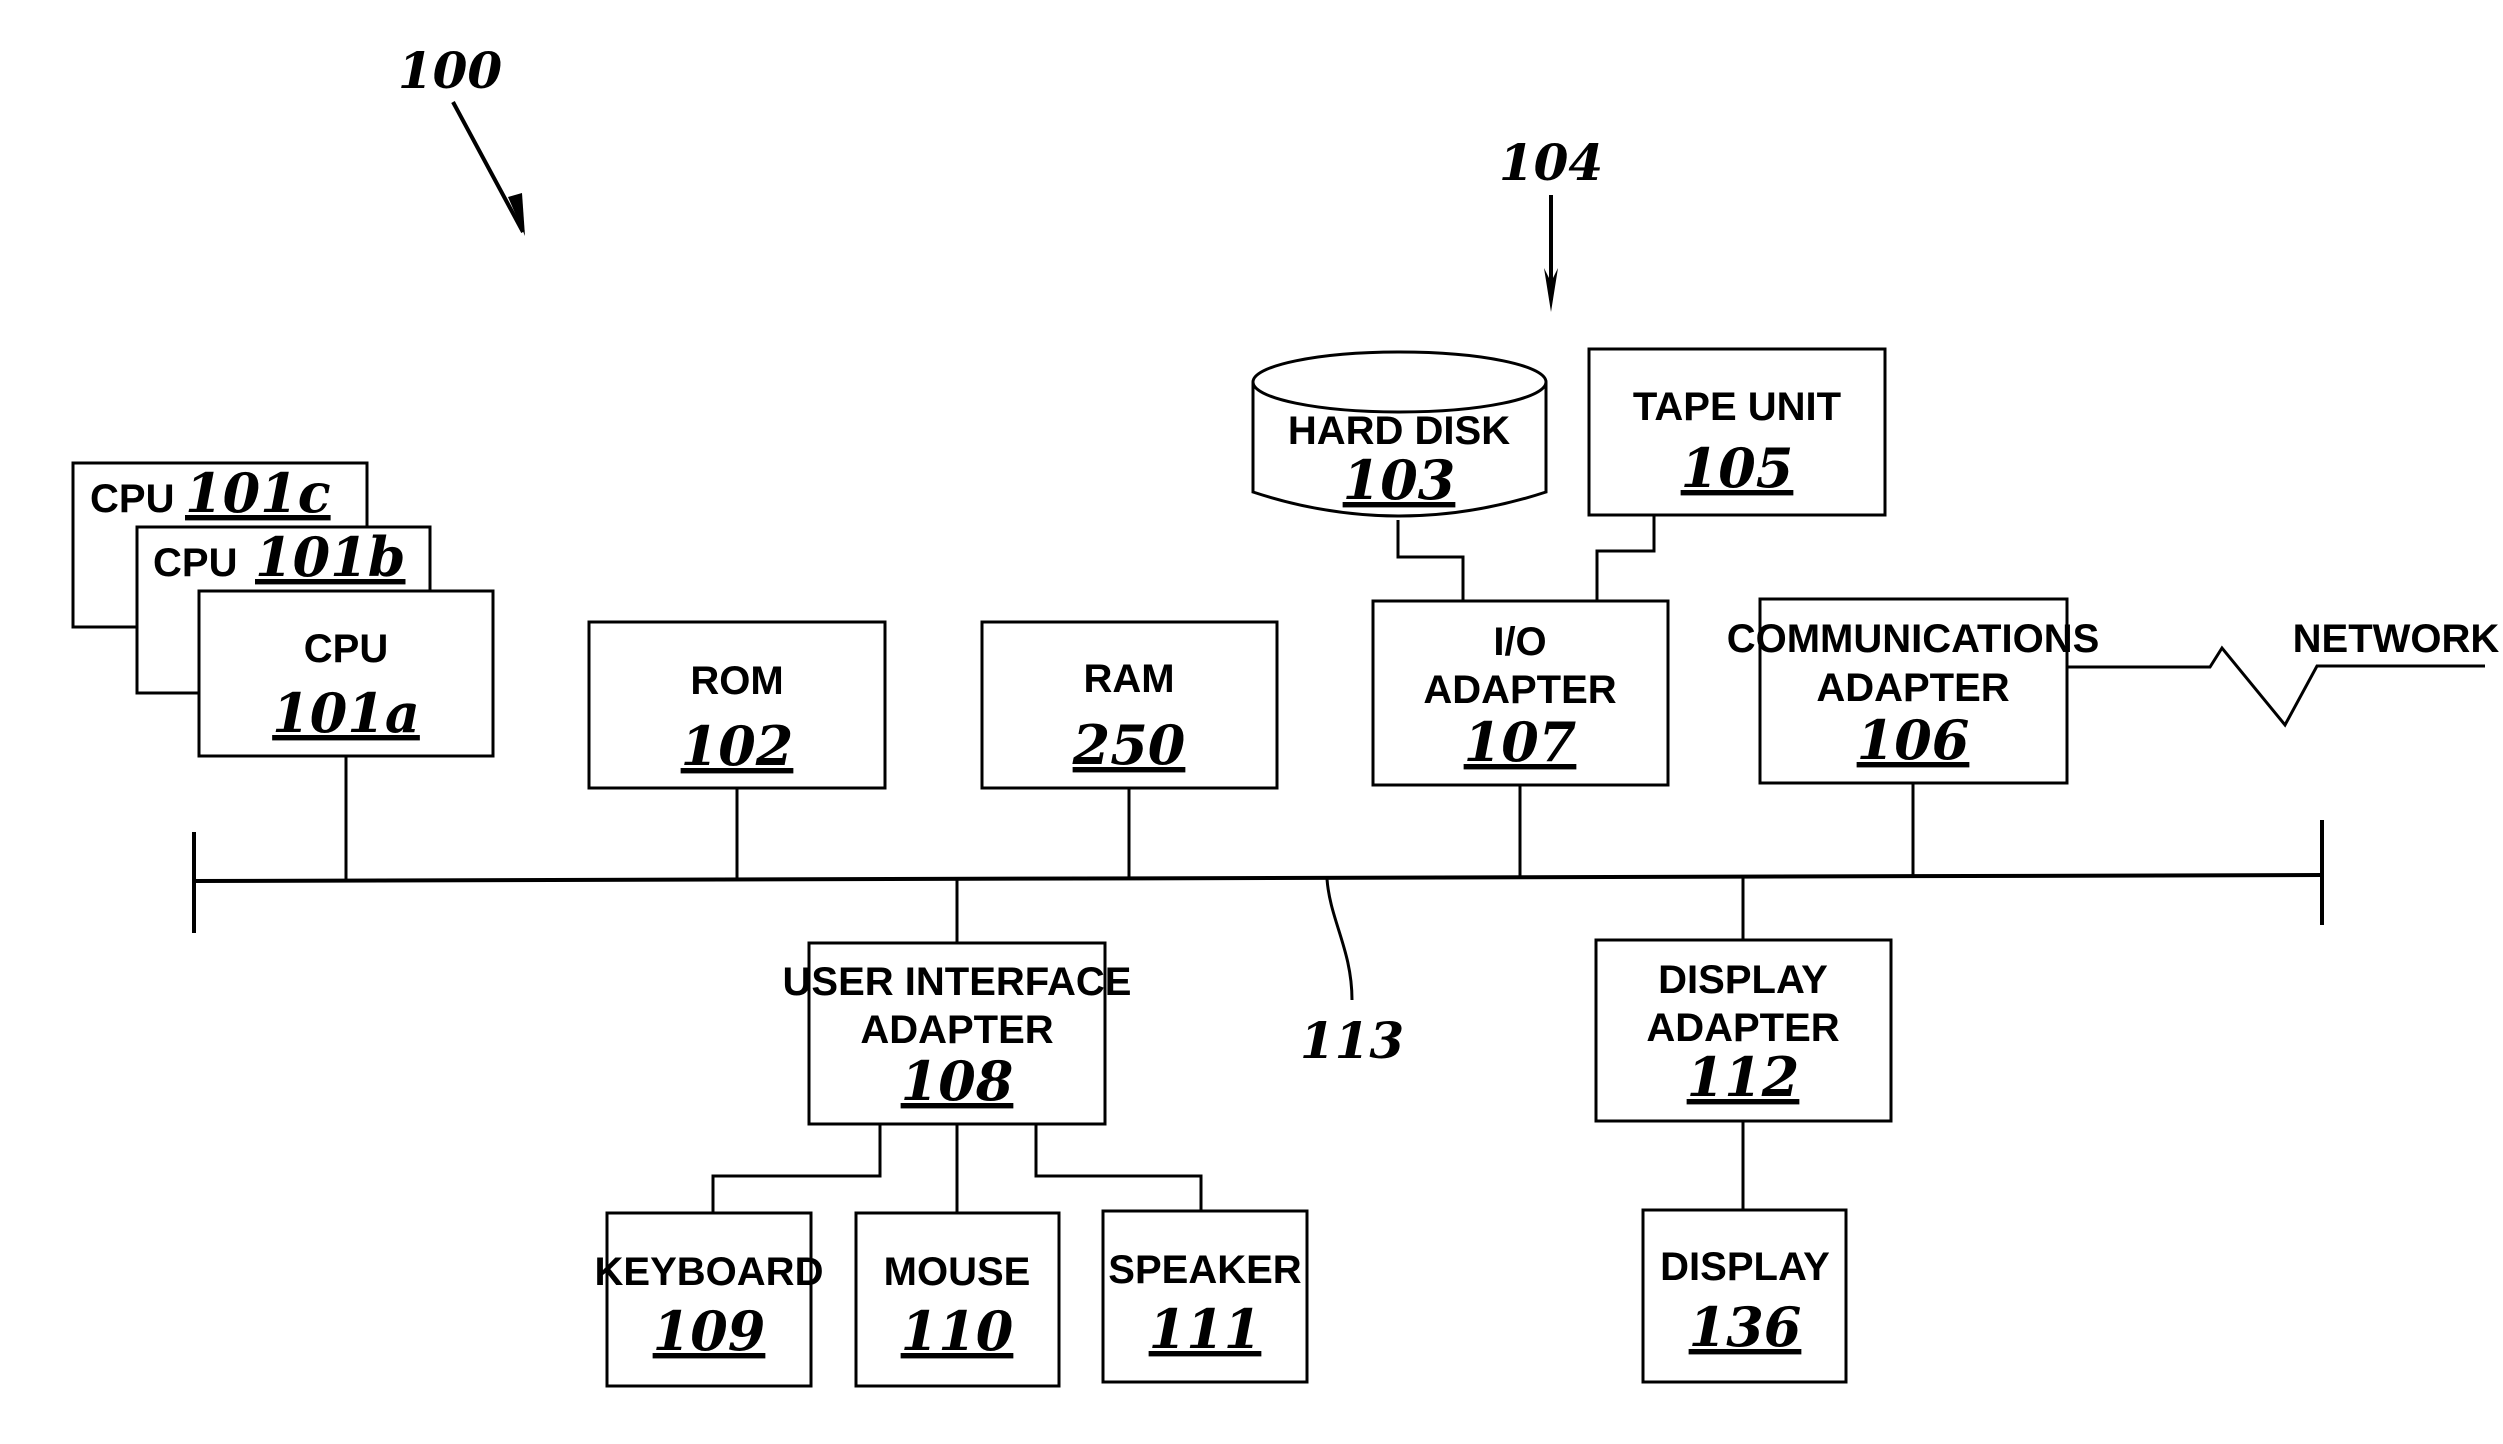 The image size is (2503, 1444). What do you see at coordinates (1352, 1040) in the screenshot?
I see `bus-ref-label: 113` at bounding box center [1352, 1040].